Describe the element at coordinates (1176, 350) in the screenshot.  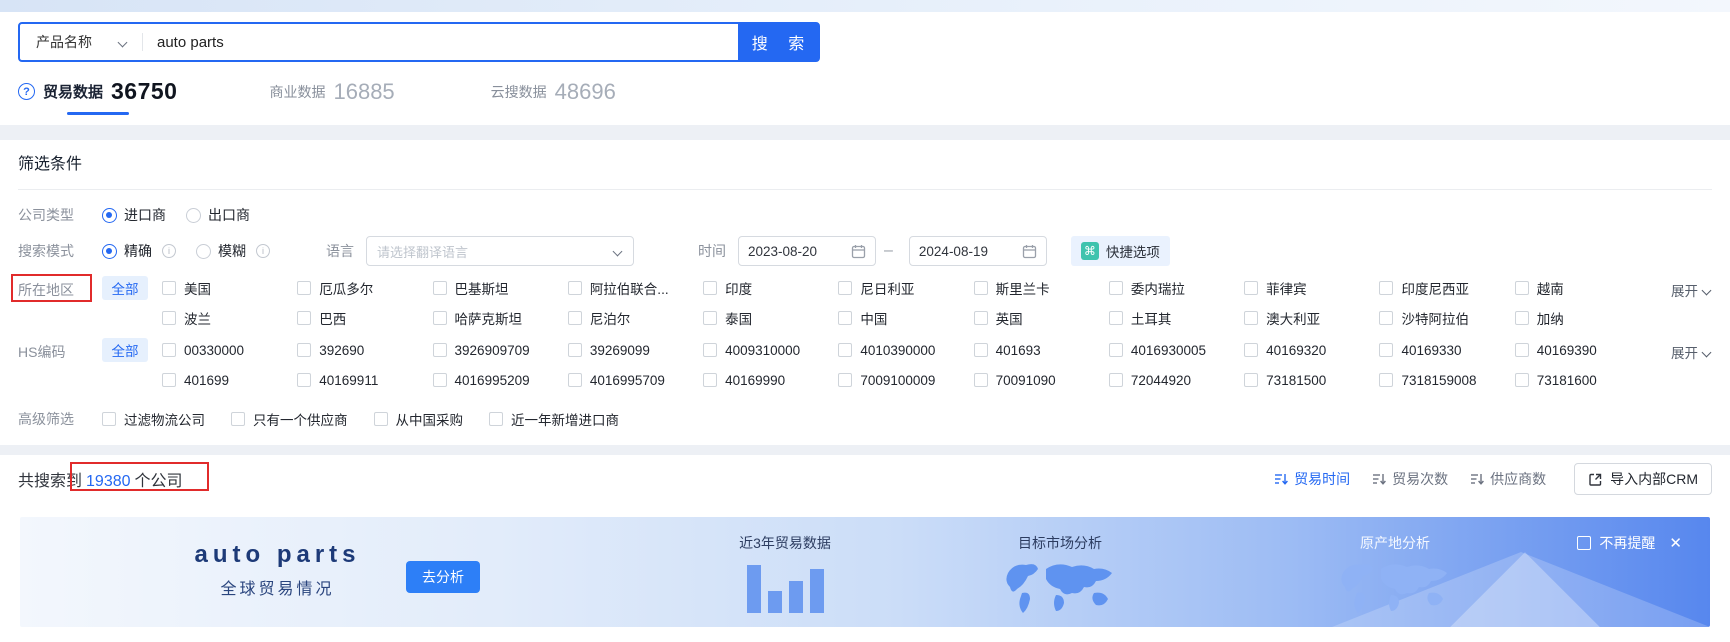
I see `hs-code-checkbox: 4016930005` at that location.